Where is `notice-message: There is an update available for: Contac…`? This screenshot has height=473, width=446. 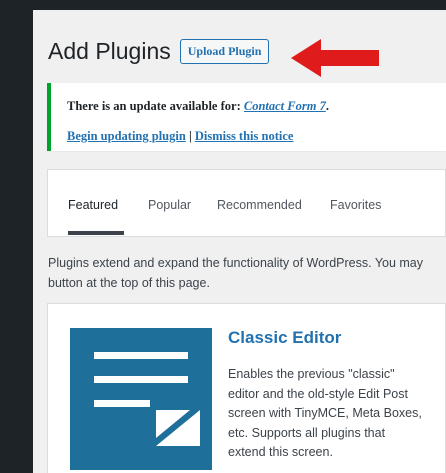
notice-message: There is an update available for: Contac… is located at coordinates (198, 106).